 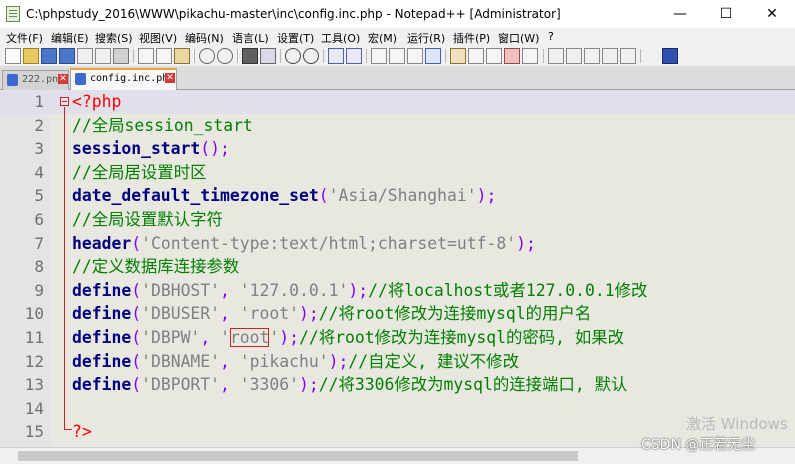 What do you see at coordinates (162, 125) in the screenshot?
I see `code-comment: //全局session_start` at bounding box center [162, 125].